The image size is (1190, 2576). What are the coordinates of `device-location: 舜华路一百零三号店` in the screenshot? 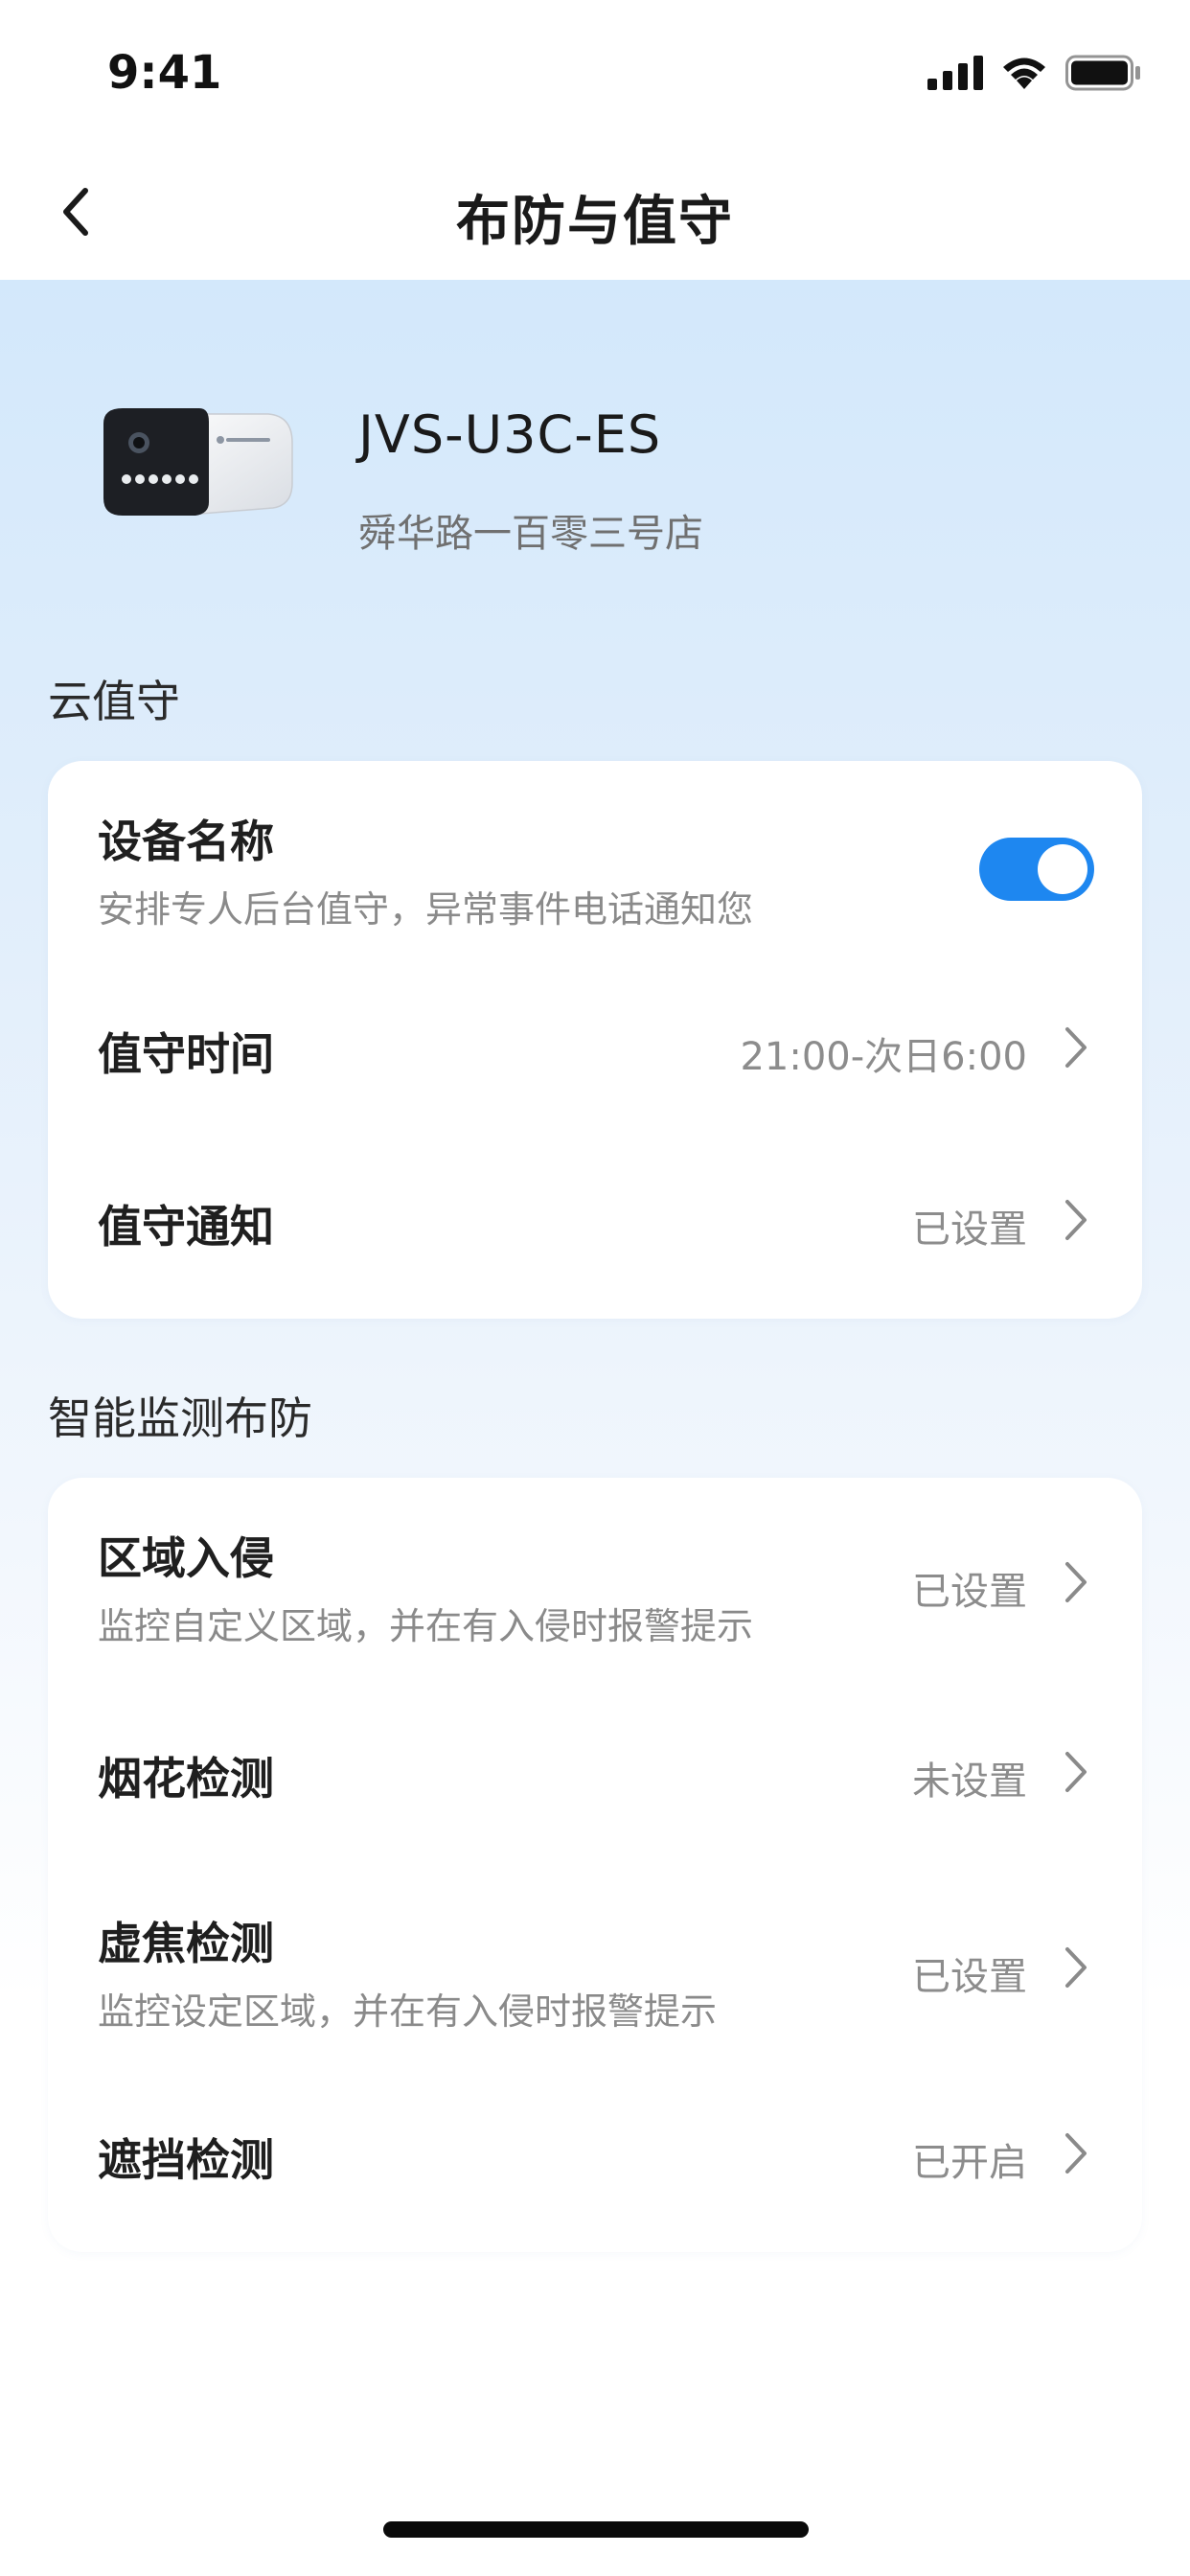 It's located at (530, 534).